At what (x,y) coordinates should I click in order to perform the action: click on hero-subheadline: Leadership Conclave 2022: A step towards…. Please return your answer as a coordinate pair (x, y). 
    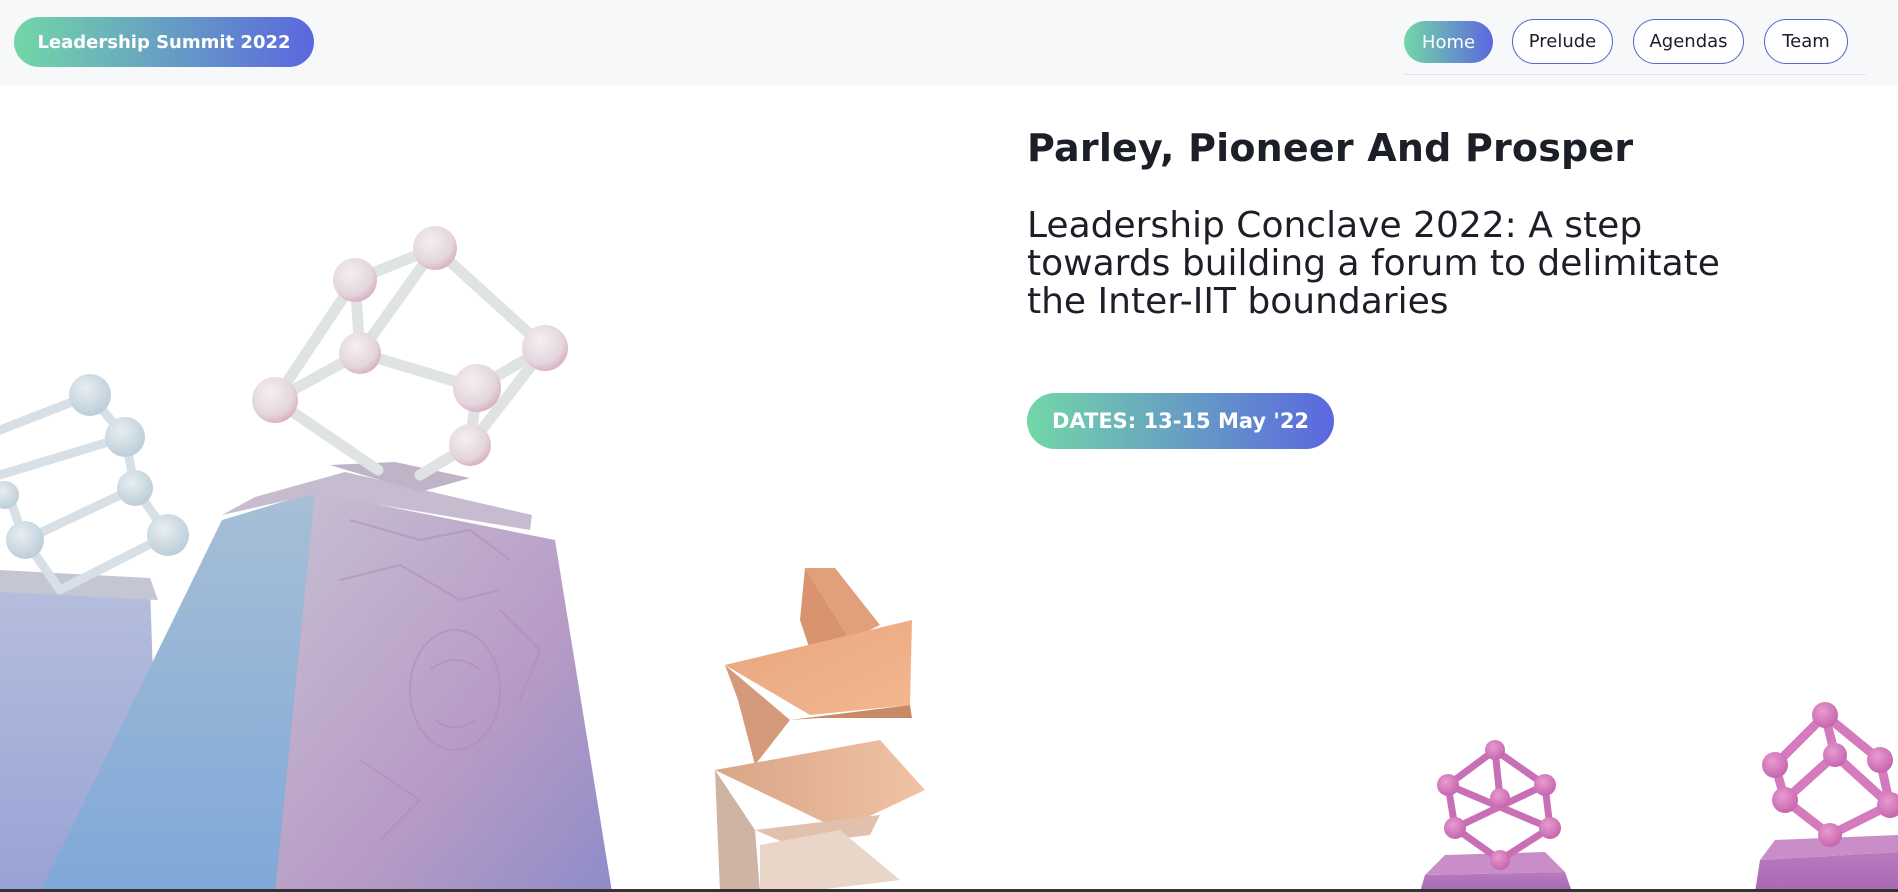
    Looking at the image, I should click on (1373, 263).